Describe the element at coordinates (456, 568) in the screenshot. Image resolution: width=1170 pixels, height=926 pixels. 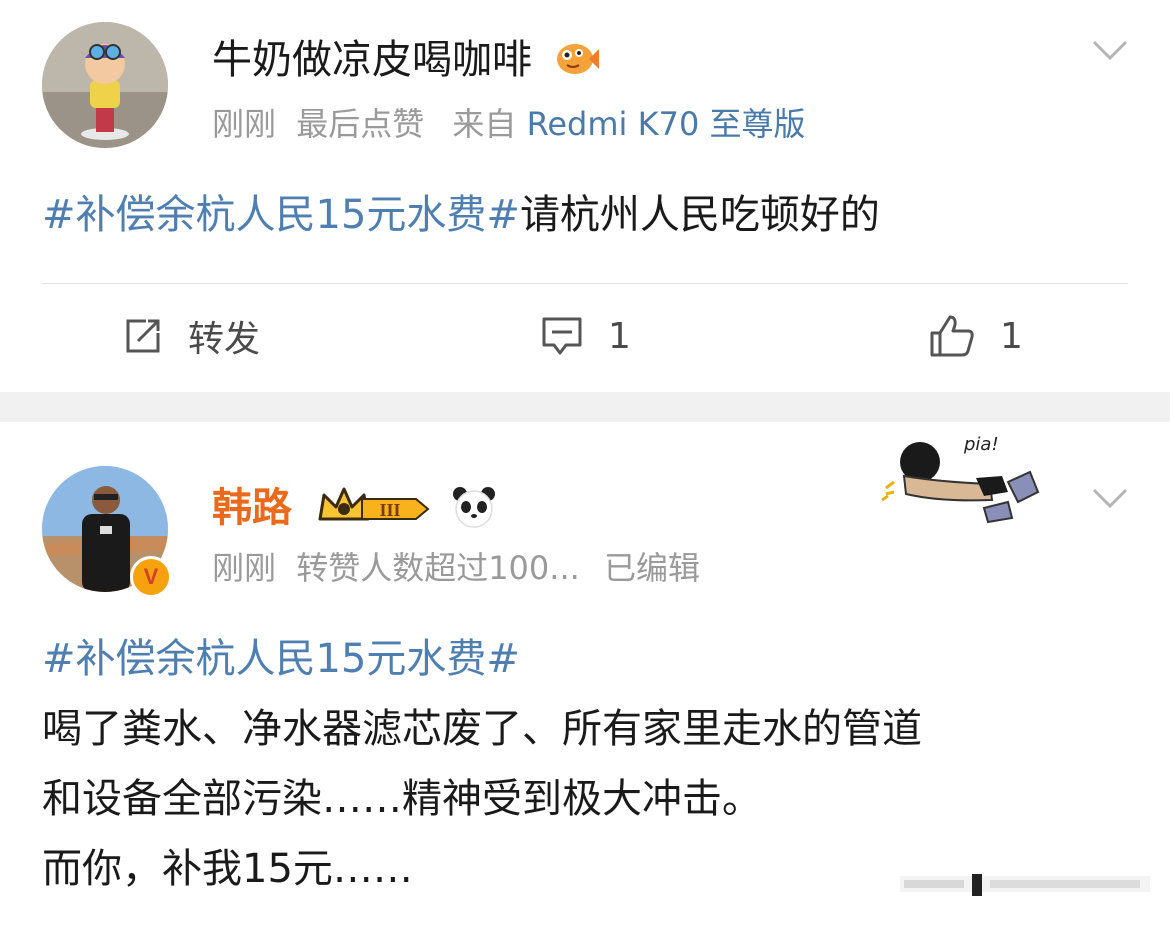
I see `post-meta: 刚刚 转赞人数超过100... 已编辑` at that location.